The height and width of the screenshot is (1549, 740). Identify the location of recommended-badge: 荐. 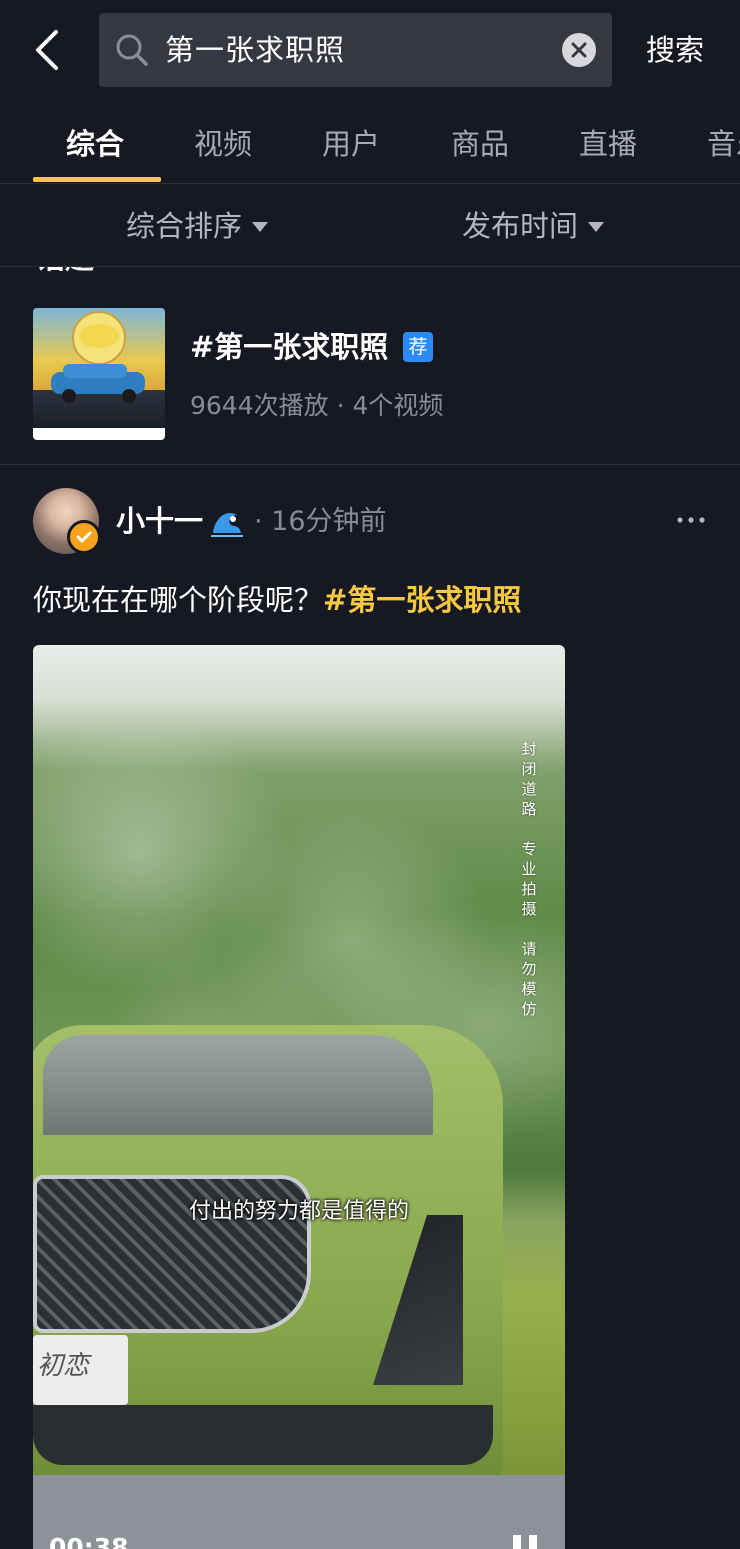
(418, 347).